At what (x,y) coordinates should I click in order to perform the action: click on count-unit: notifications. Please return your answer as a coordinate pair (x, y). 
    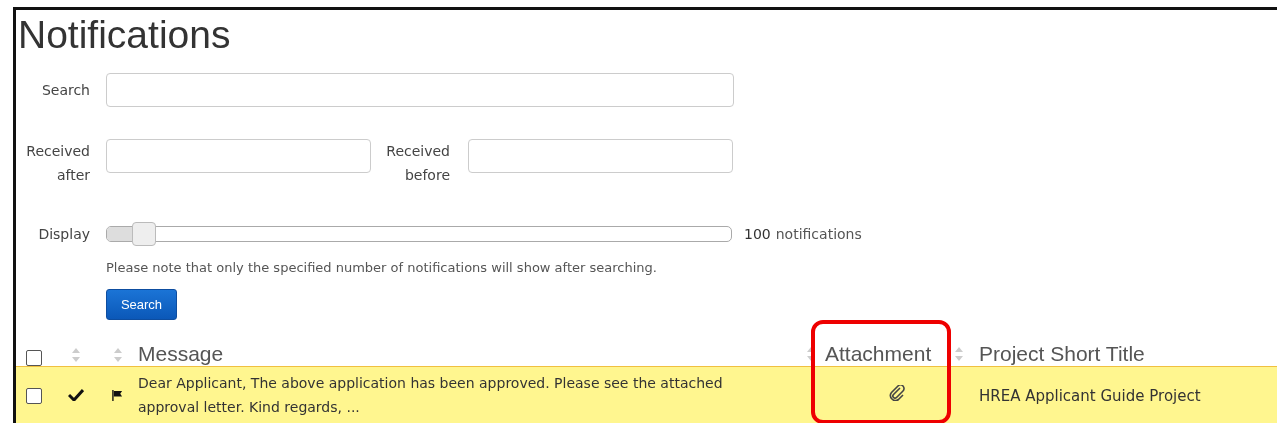
    Looking at the image, I should click on (818, 234).